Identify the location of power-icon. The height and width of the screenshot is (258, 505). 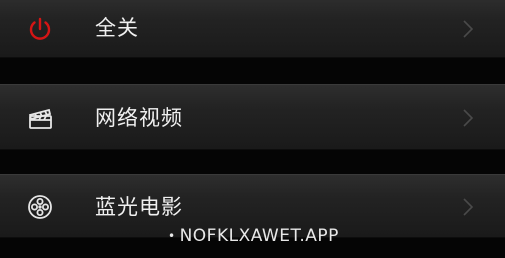
(40, 29).